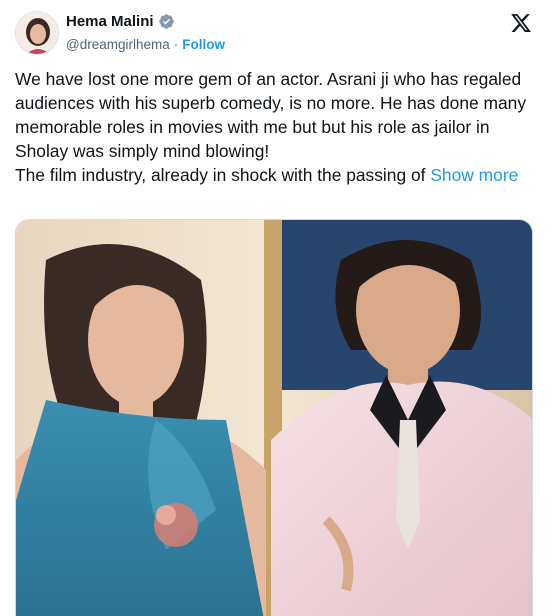  What do you see at coordinates (474, 175) in the screenshot?
I see `show-more-link: Show more` at bounding box center [474, 175].